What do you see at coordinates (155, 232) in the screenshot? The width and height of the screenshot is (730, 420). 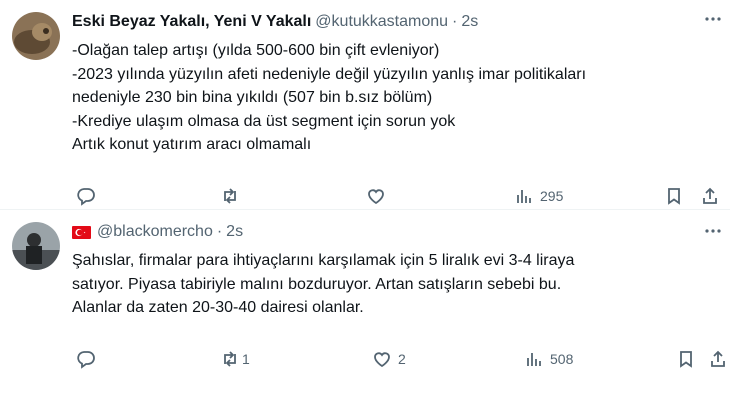 I see `user-handle: @blackomercho` at bounding box center [155, 232].